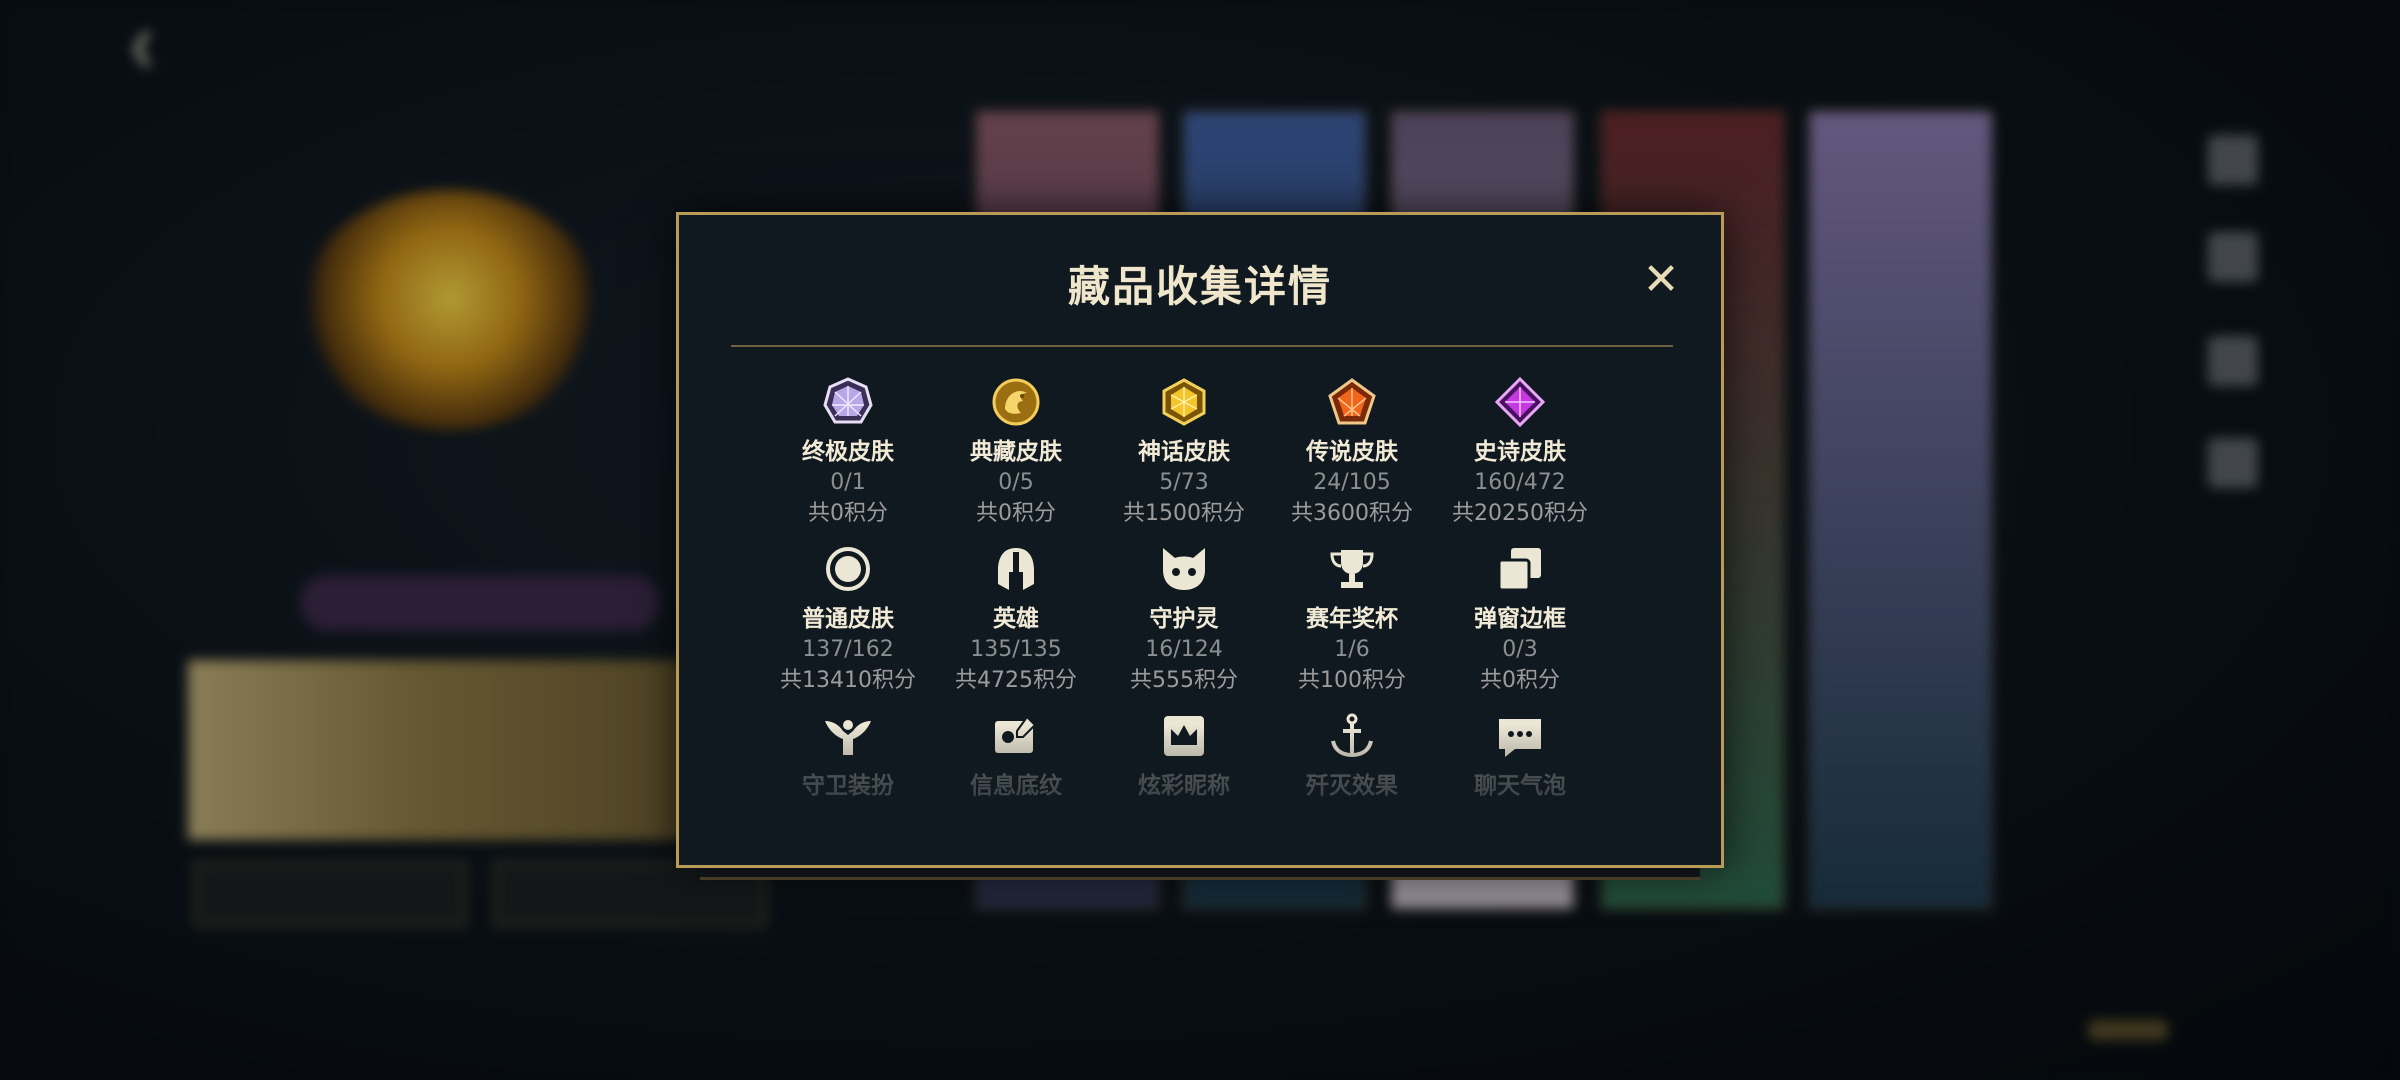 The width and height of the screenshot is (2400, 1080). I want to click on close-icon: ✕, so click(1661, 279).